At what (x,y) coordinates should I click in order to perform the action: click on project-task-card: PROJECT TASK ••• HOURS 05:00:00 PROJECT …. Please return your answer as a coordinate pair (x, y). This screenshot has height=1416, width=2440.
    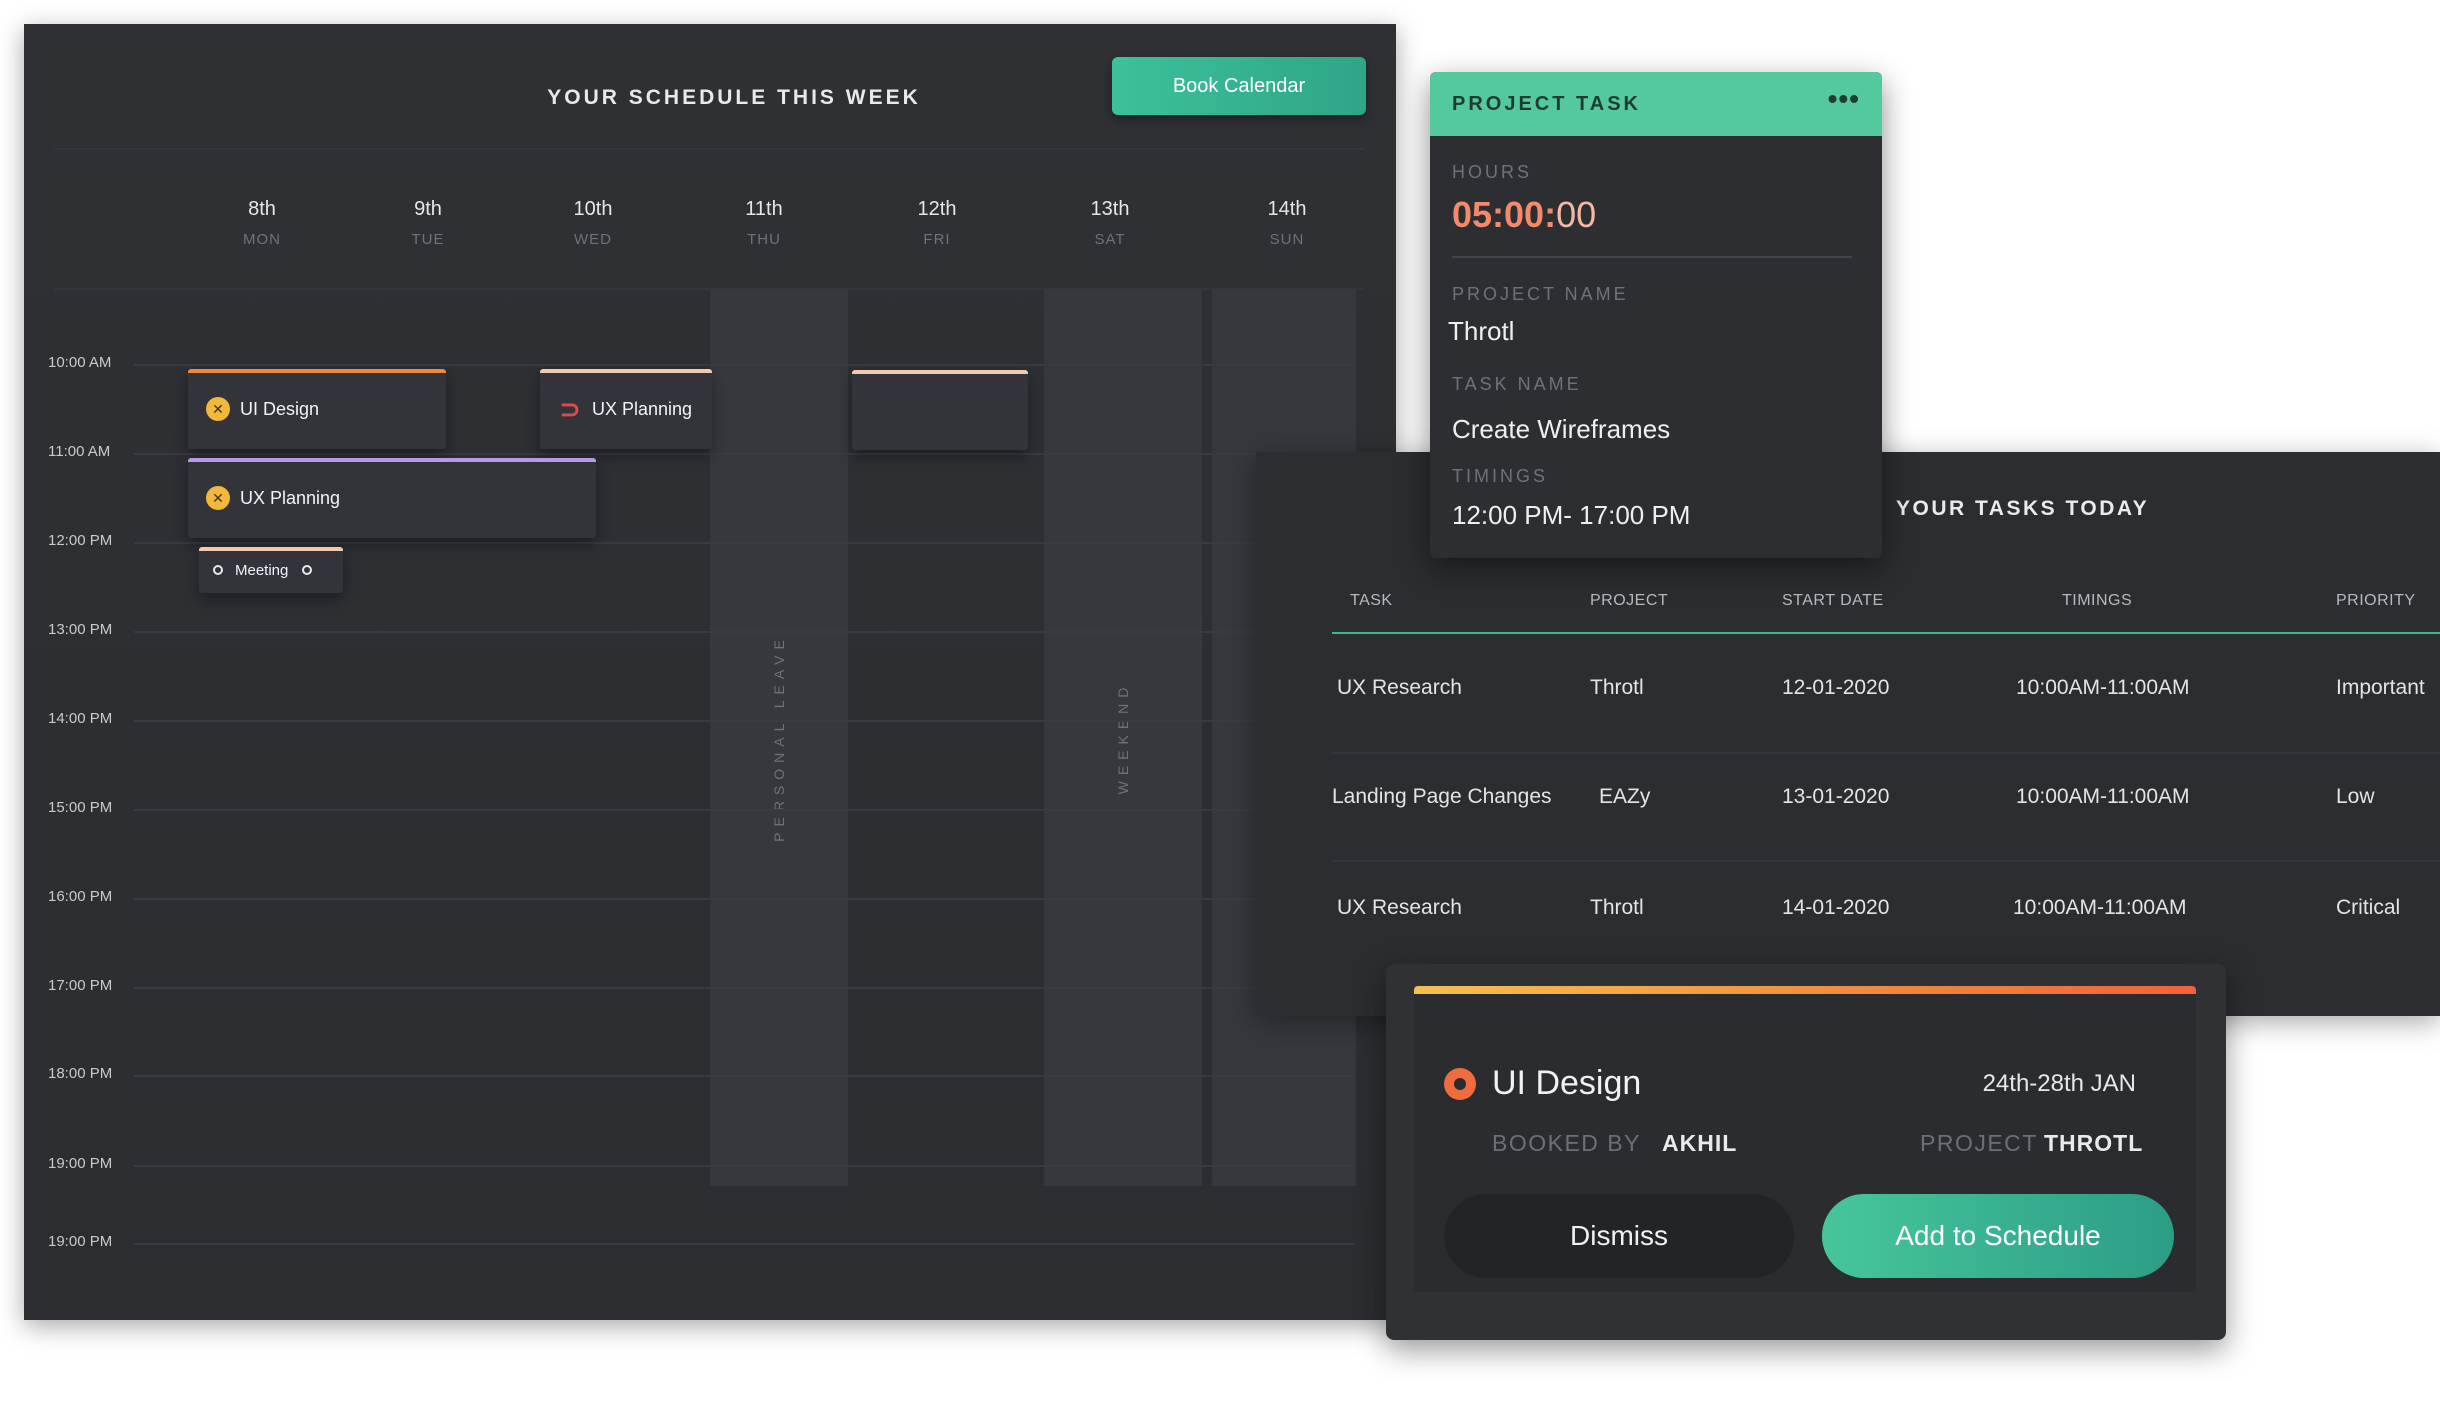
    Looking at the image, I should click on (1656, 315).